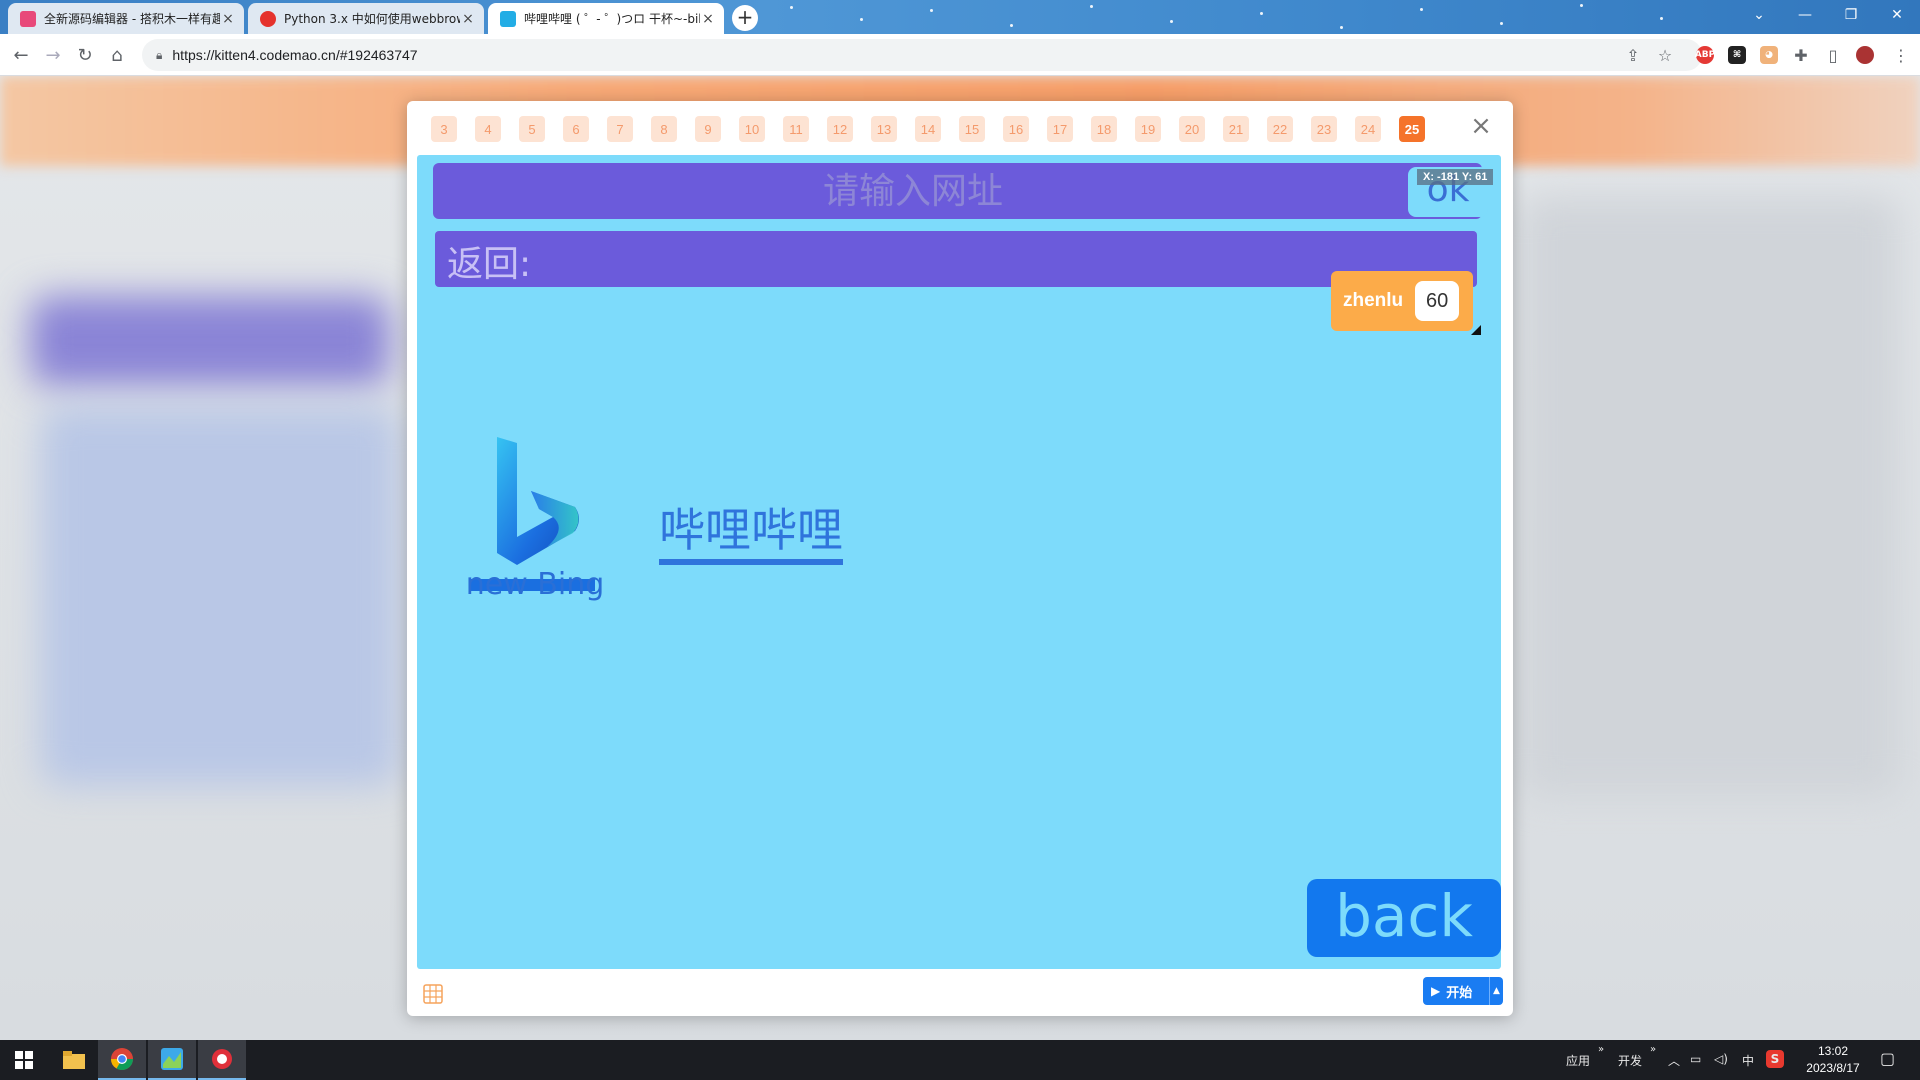 The image size is (1920, 1080). What do you see at coordinates (222, 1060) in the screenshot?
I see `xiu-app-icon` at bounding box center [222, 1060].